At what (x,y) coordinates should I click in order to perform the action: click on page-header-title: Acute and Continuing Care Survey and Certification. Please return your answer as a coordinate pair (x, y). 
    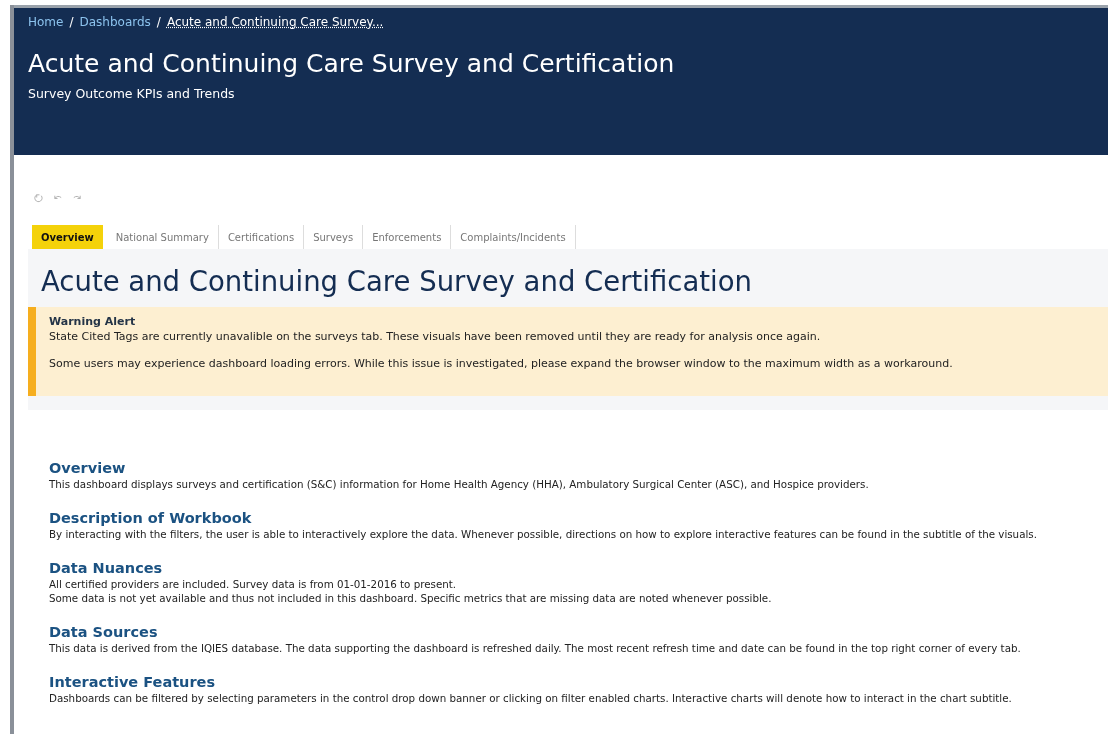
    Looking at the image, I should click on (352, 63).